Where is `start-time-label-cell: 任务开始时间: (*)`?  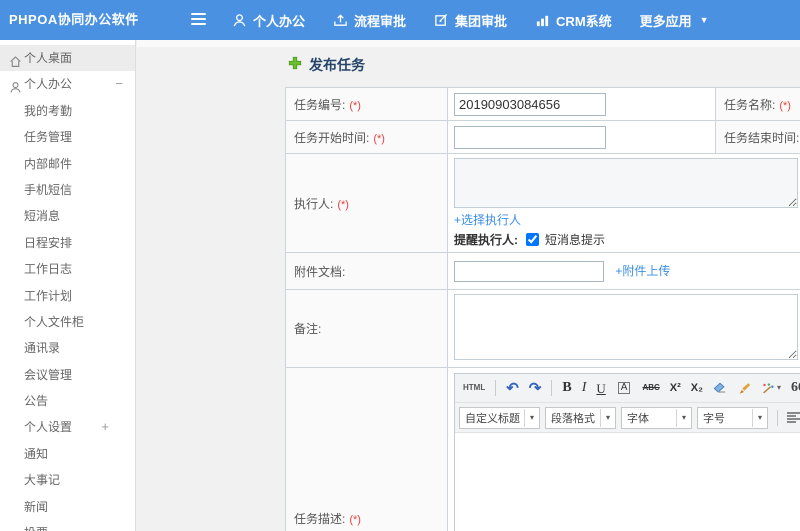 start-time-label-cell: 任务开始时间: (*) is located at coordinates (366, 137).